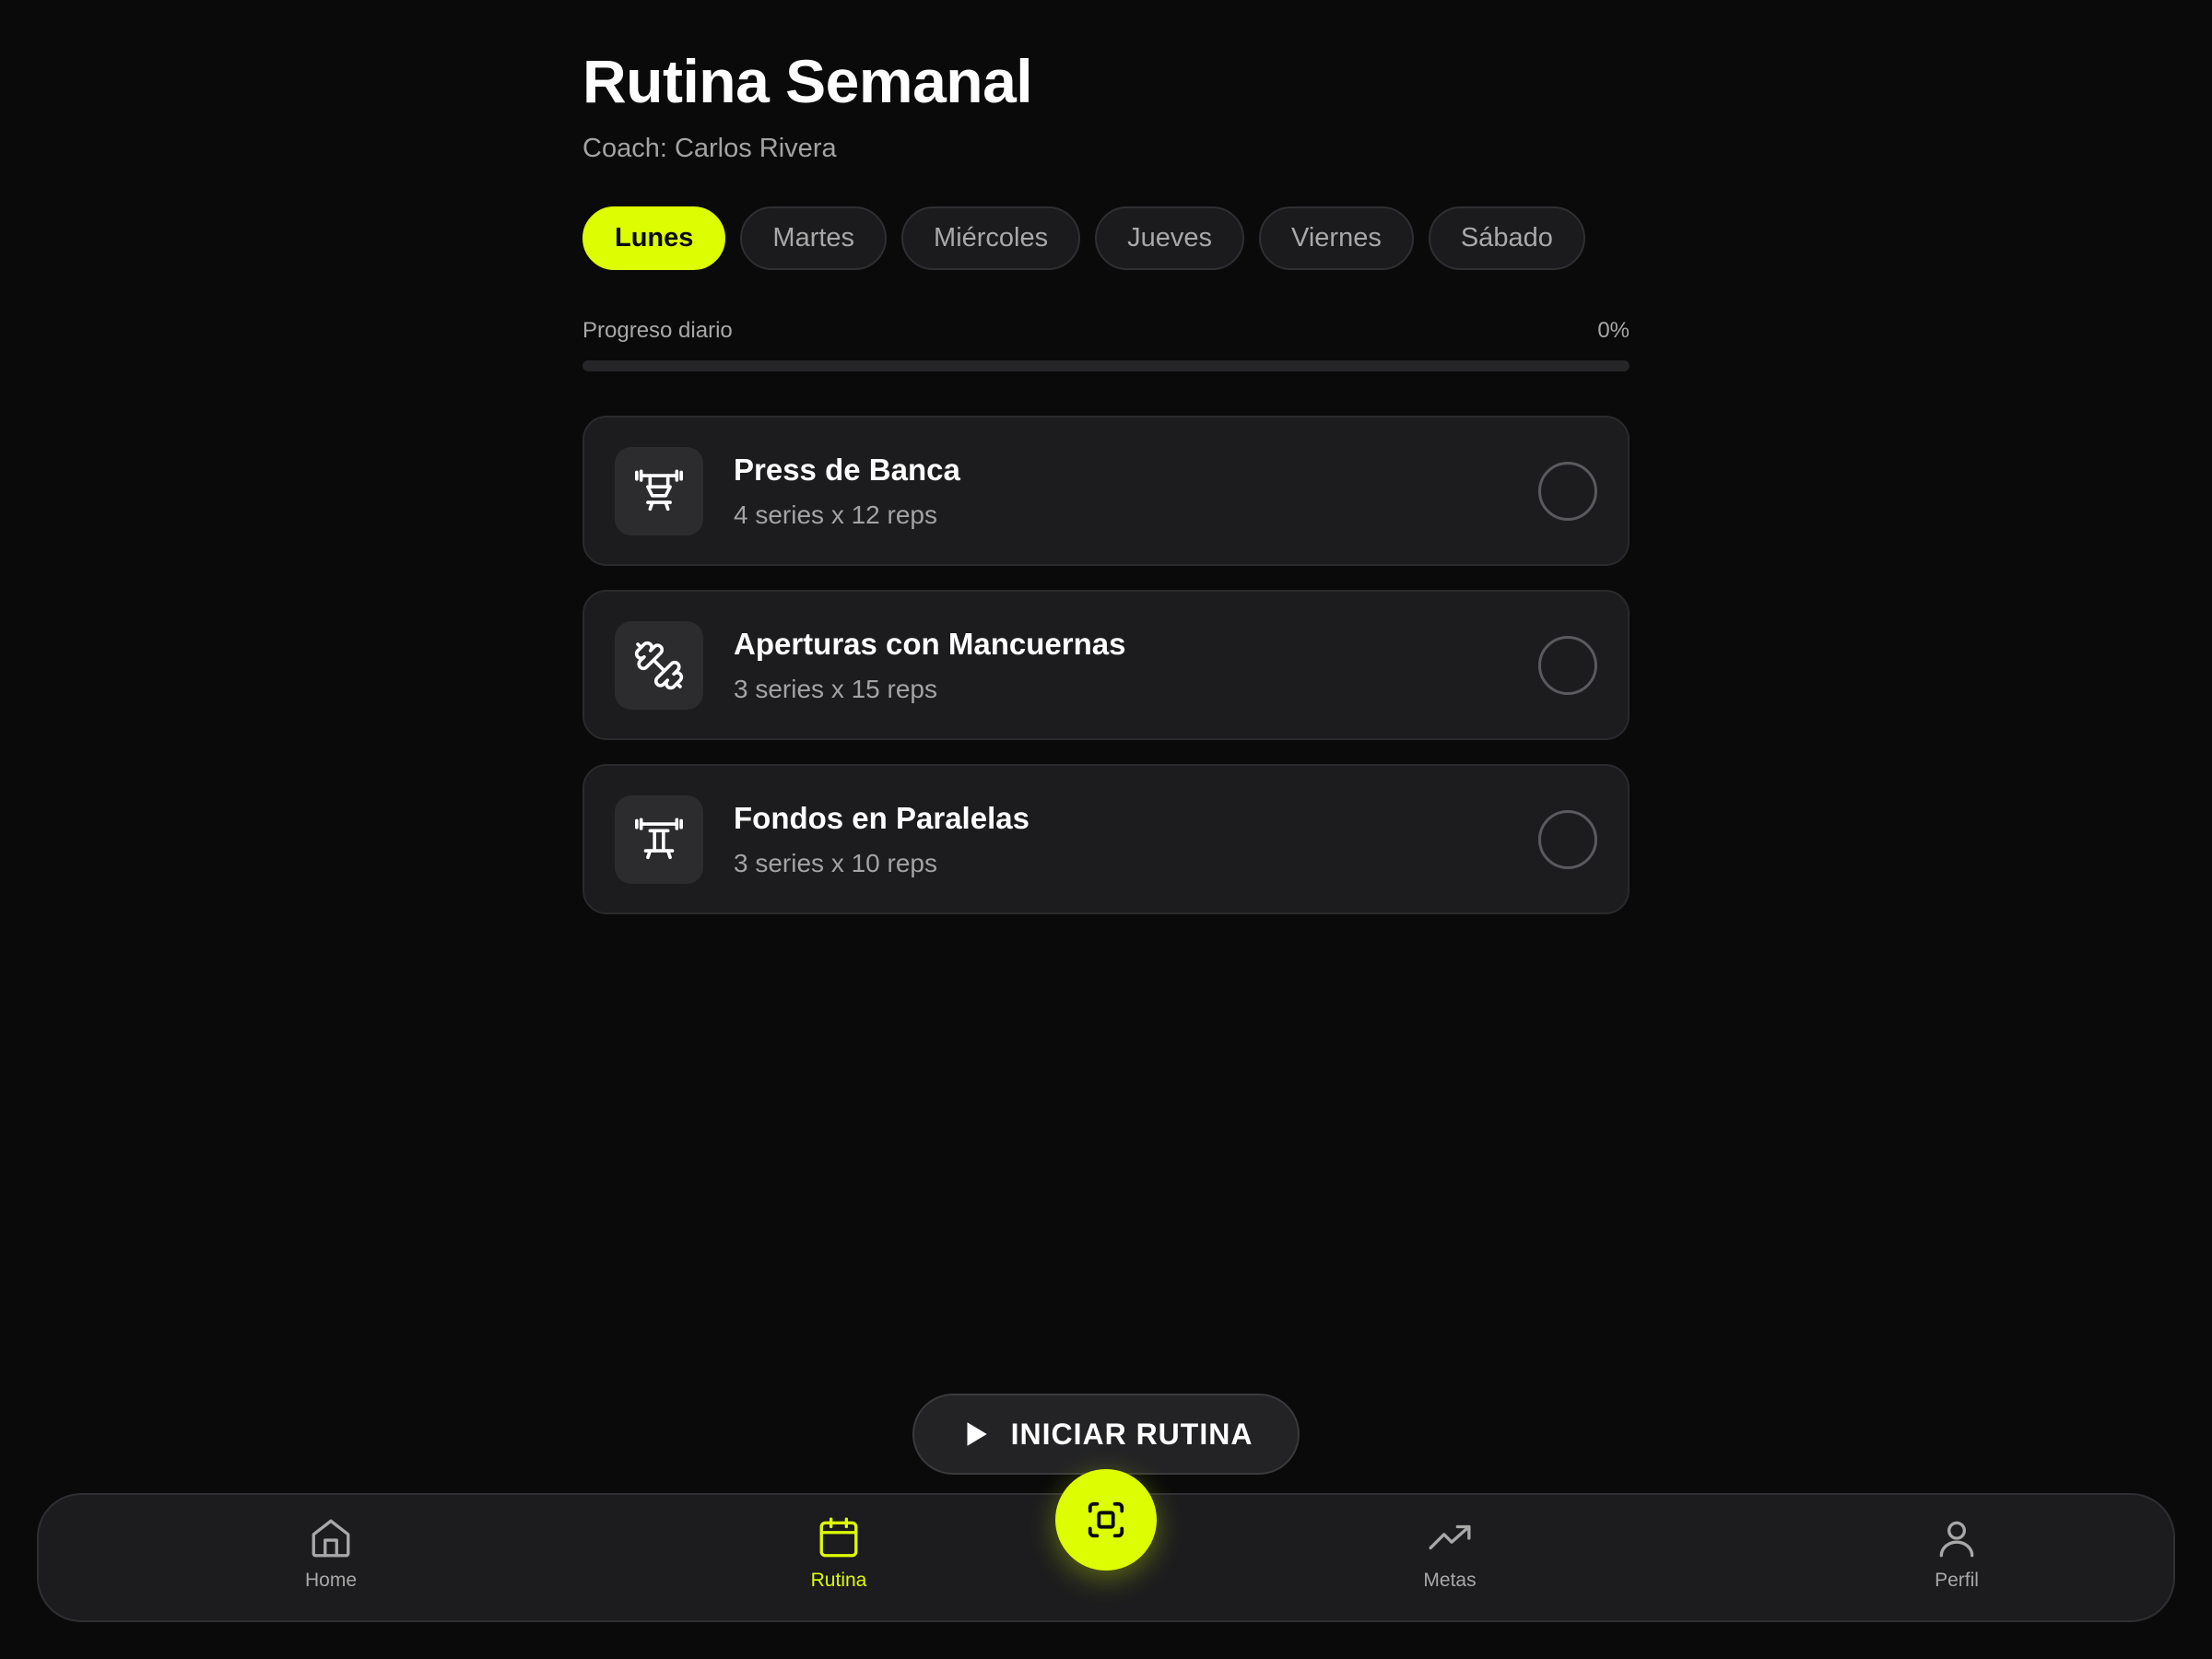 This screenshot has width=2212, height=1659. I want to click on play-icon, so click(977, 1434).